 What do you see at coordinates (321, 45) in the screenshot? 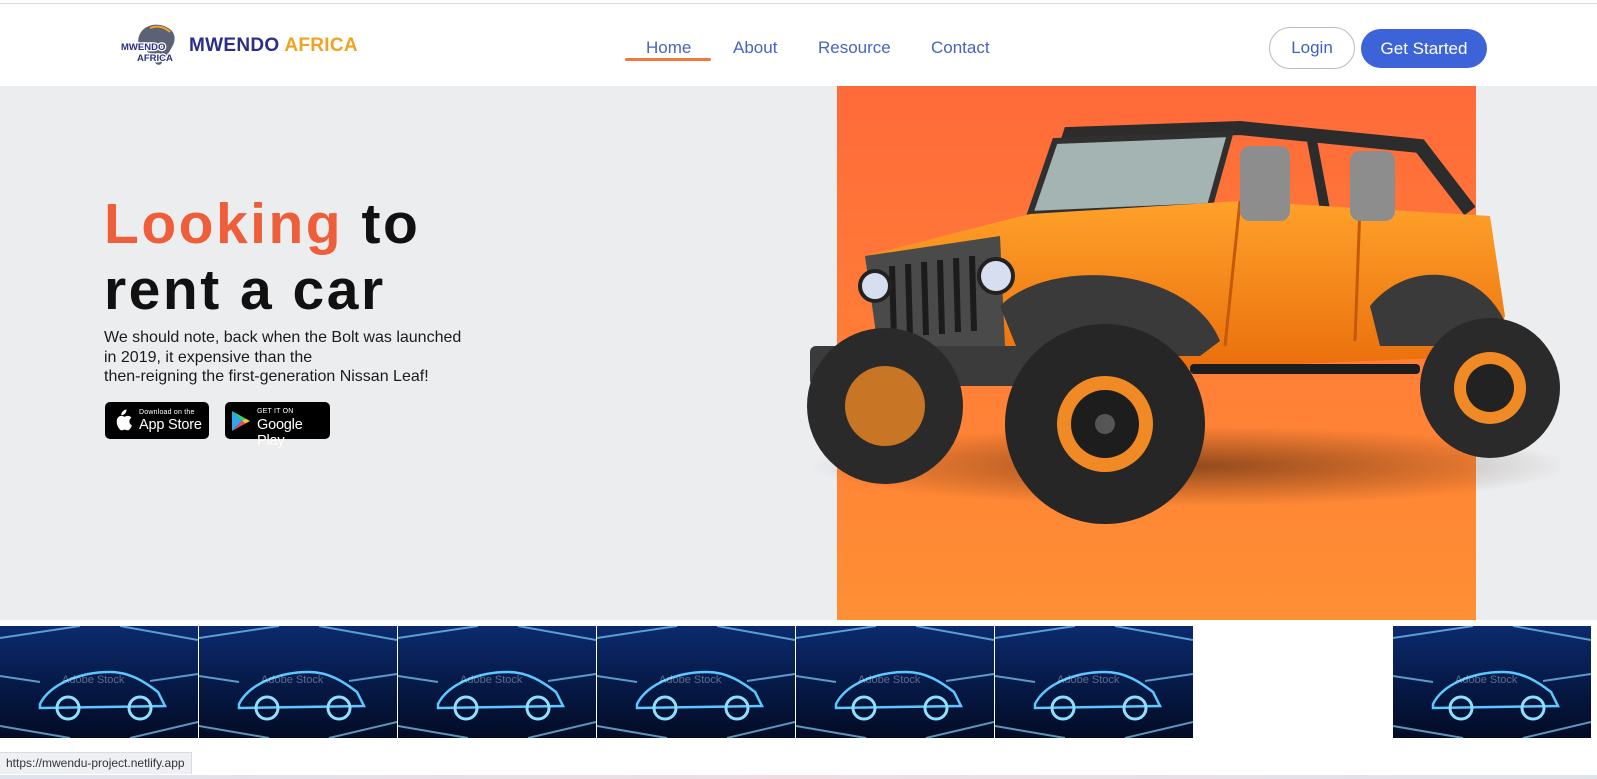
I see `brand-name-part2: AFRICA` at bounding box center [321, 45].